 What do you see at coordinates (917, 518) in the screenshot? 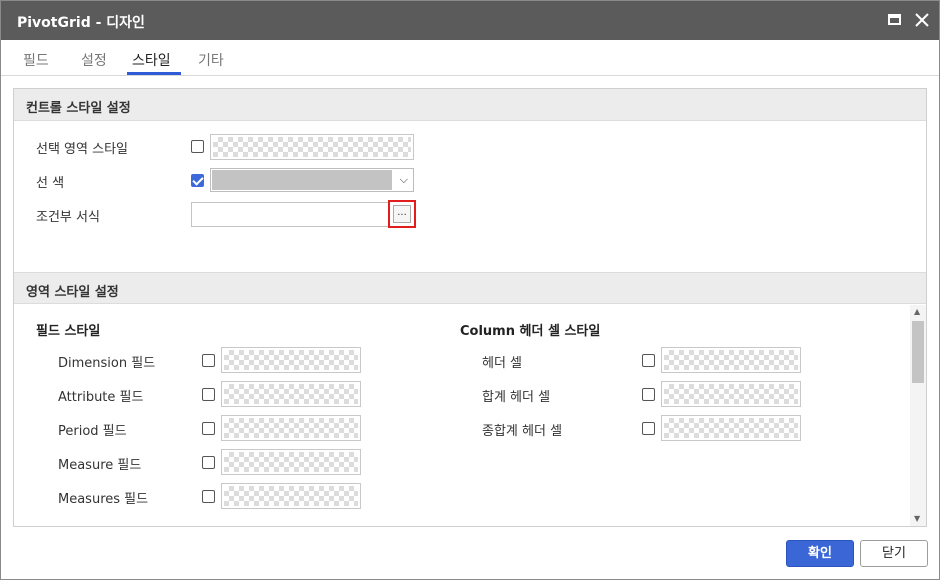
I see `scroll-down-icon: ▼` at bounding box center [917, 518].